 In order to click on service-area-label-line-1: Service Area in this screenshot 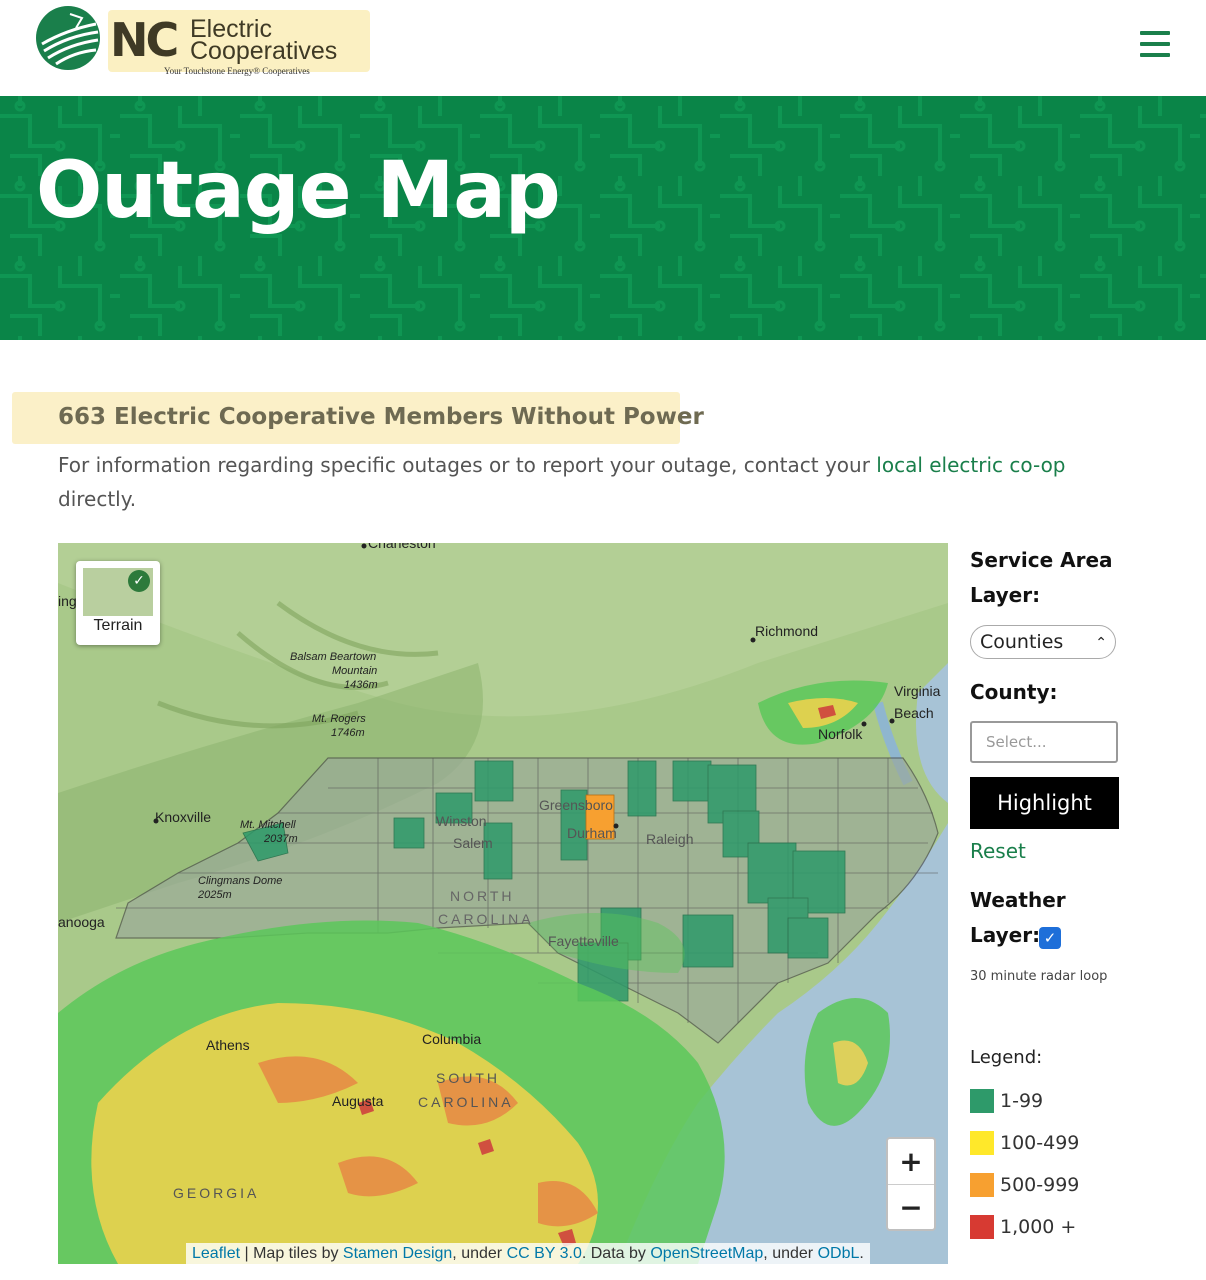, I will do `click(1041, 560)`.